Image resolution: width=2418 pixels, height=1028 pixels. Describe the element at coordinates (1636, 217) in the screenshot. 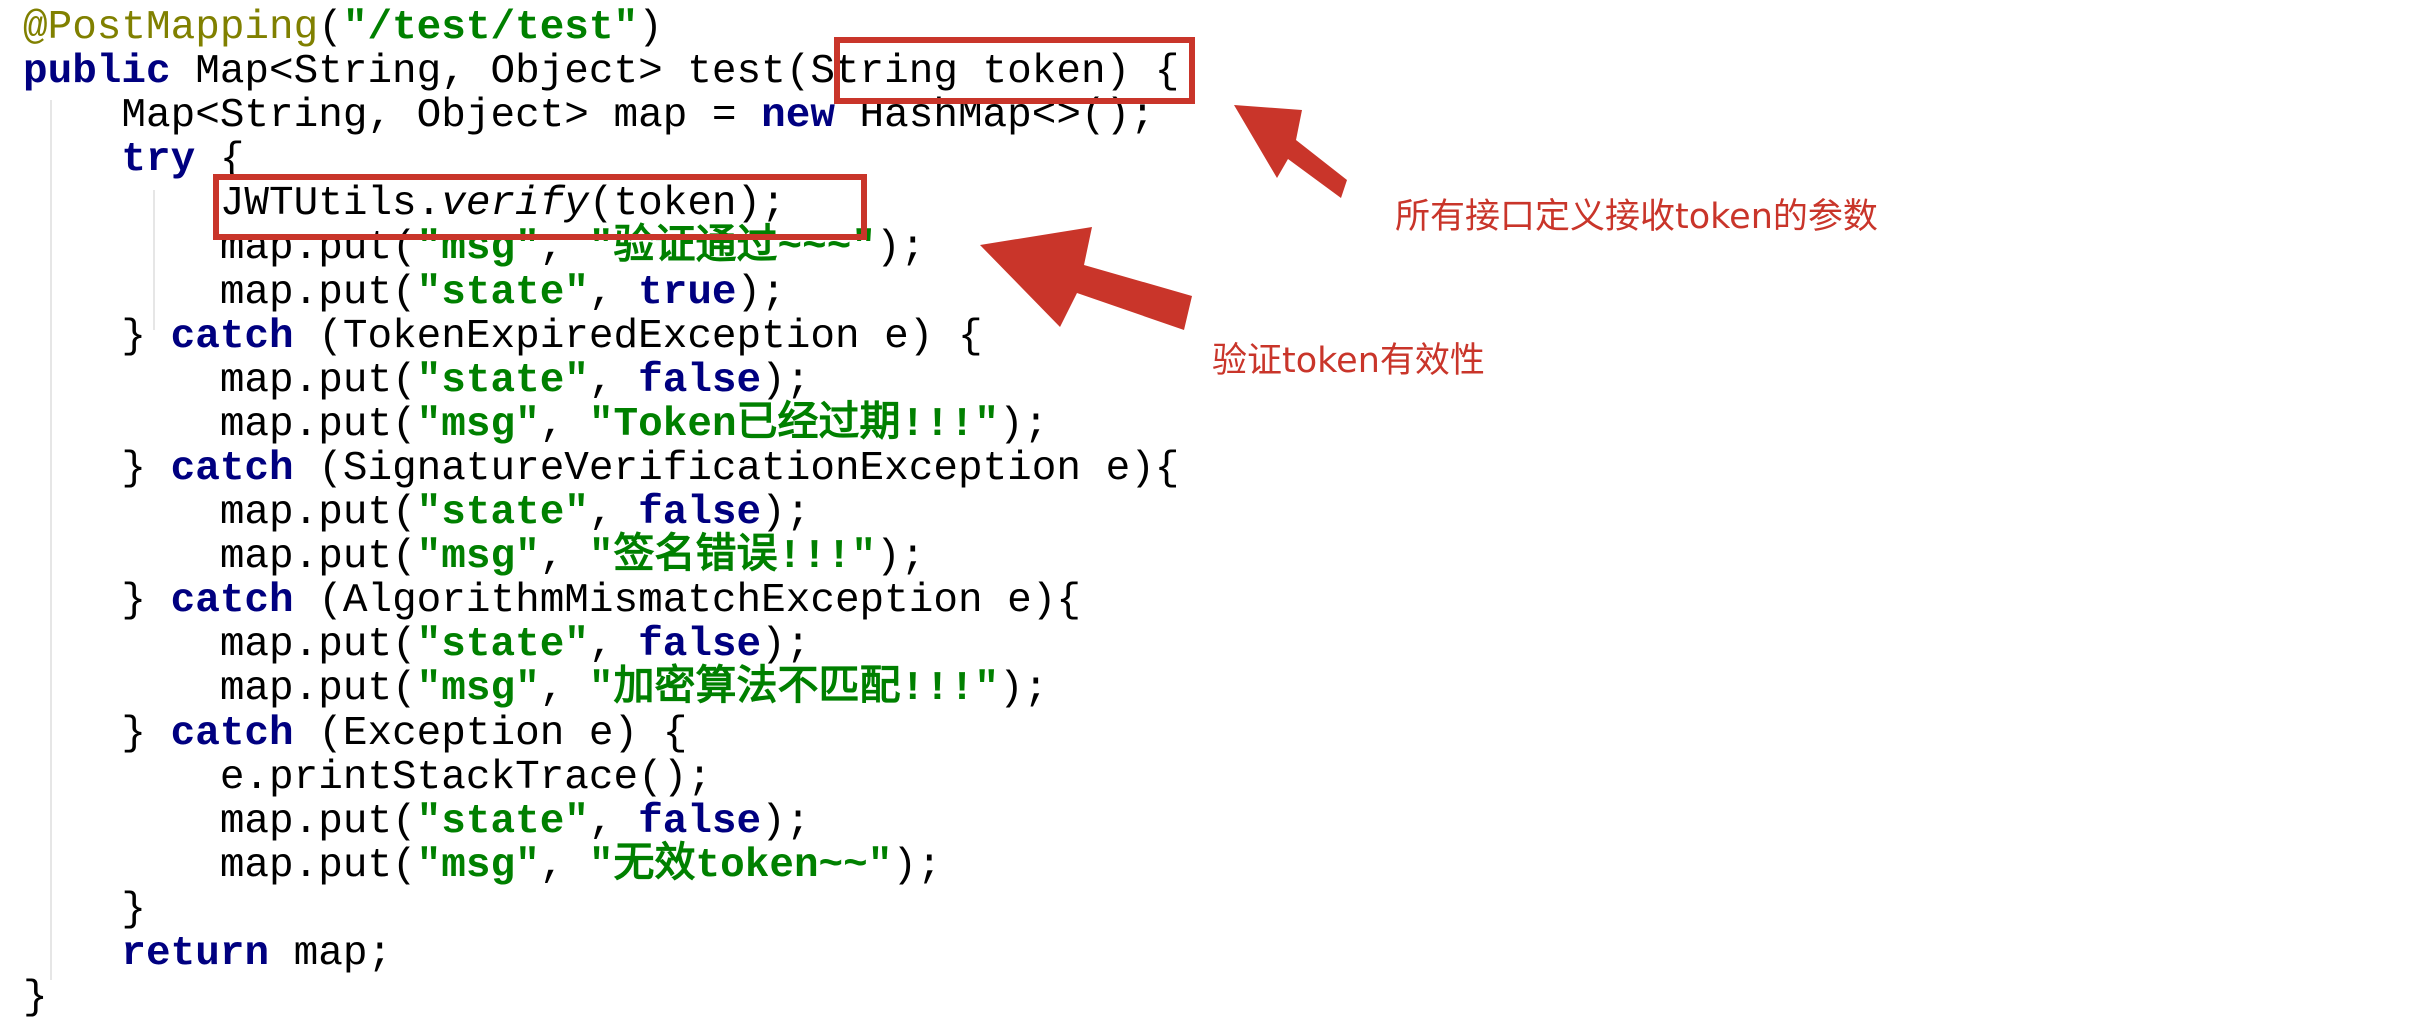

I see `annotation-param-note: 所有接口定义接收token的参数` at that location.